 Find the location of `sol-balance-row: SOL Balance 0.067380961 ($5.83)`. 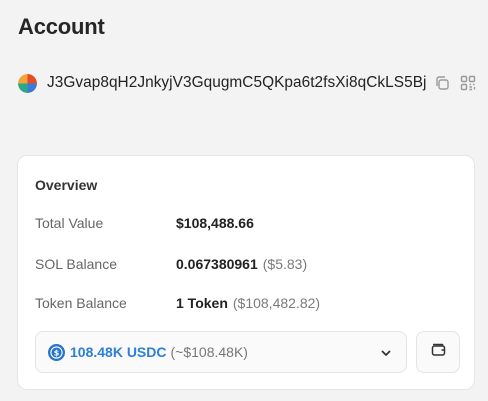

sol-balance-row: SOL Balance 0.067380961 ($5.83) is located at coordinates (171, 264).